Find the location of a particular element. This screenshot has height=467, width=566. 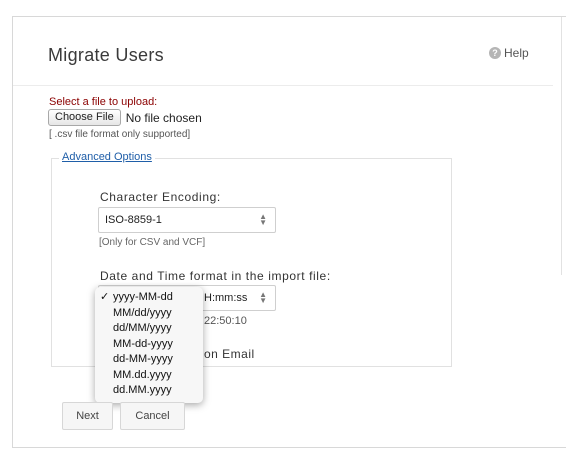

checkmark-icon: ✓ is located at coordinates (105, 297).